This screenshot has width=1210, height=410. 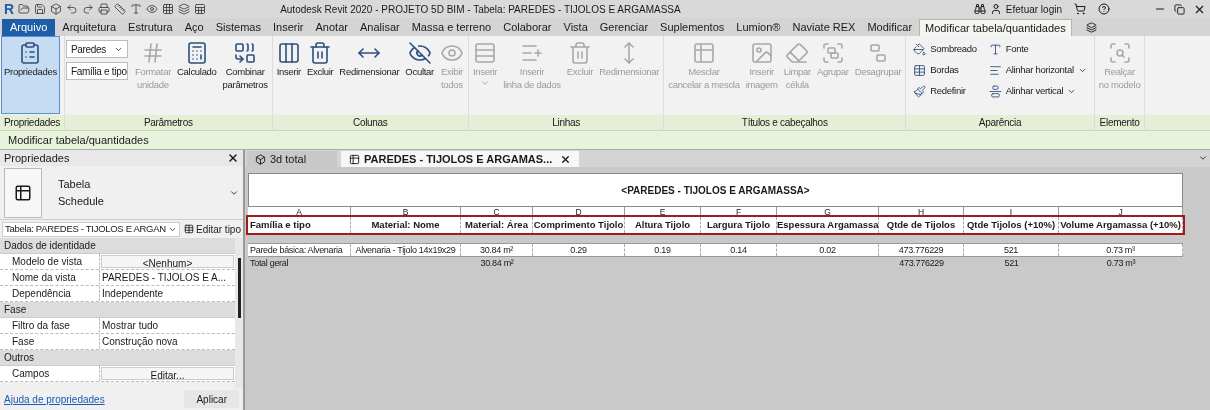 What do you see at coordinates (91, 229) in the screenshot?
I see `view-selector: Tabela: PAREDES - TIJOLOS E ARGAN` at bounding box center [91, 229].